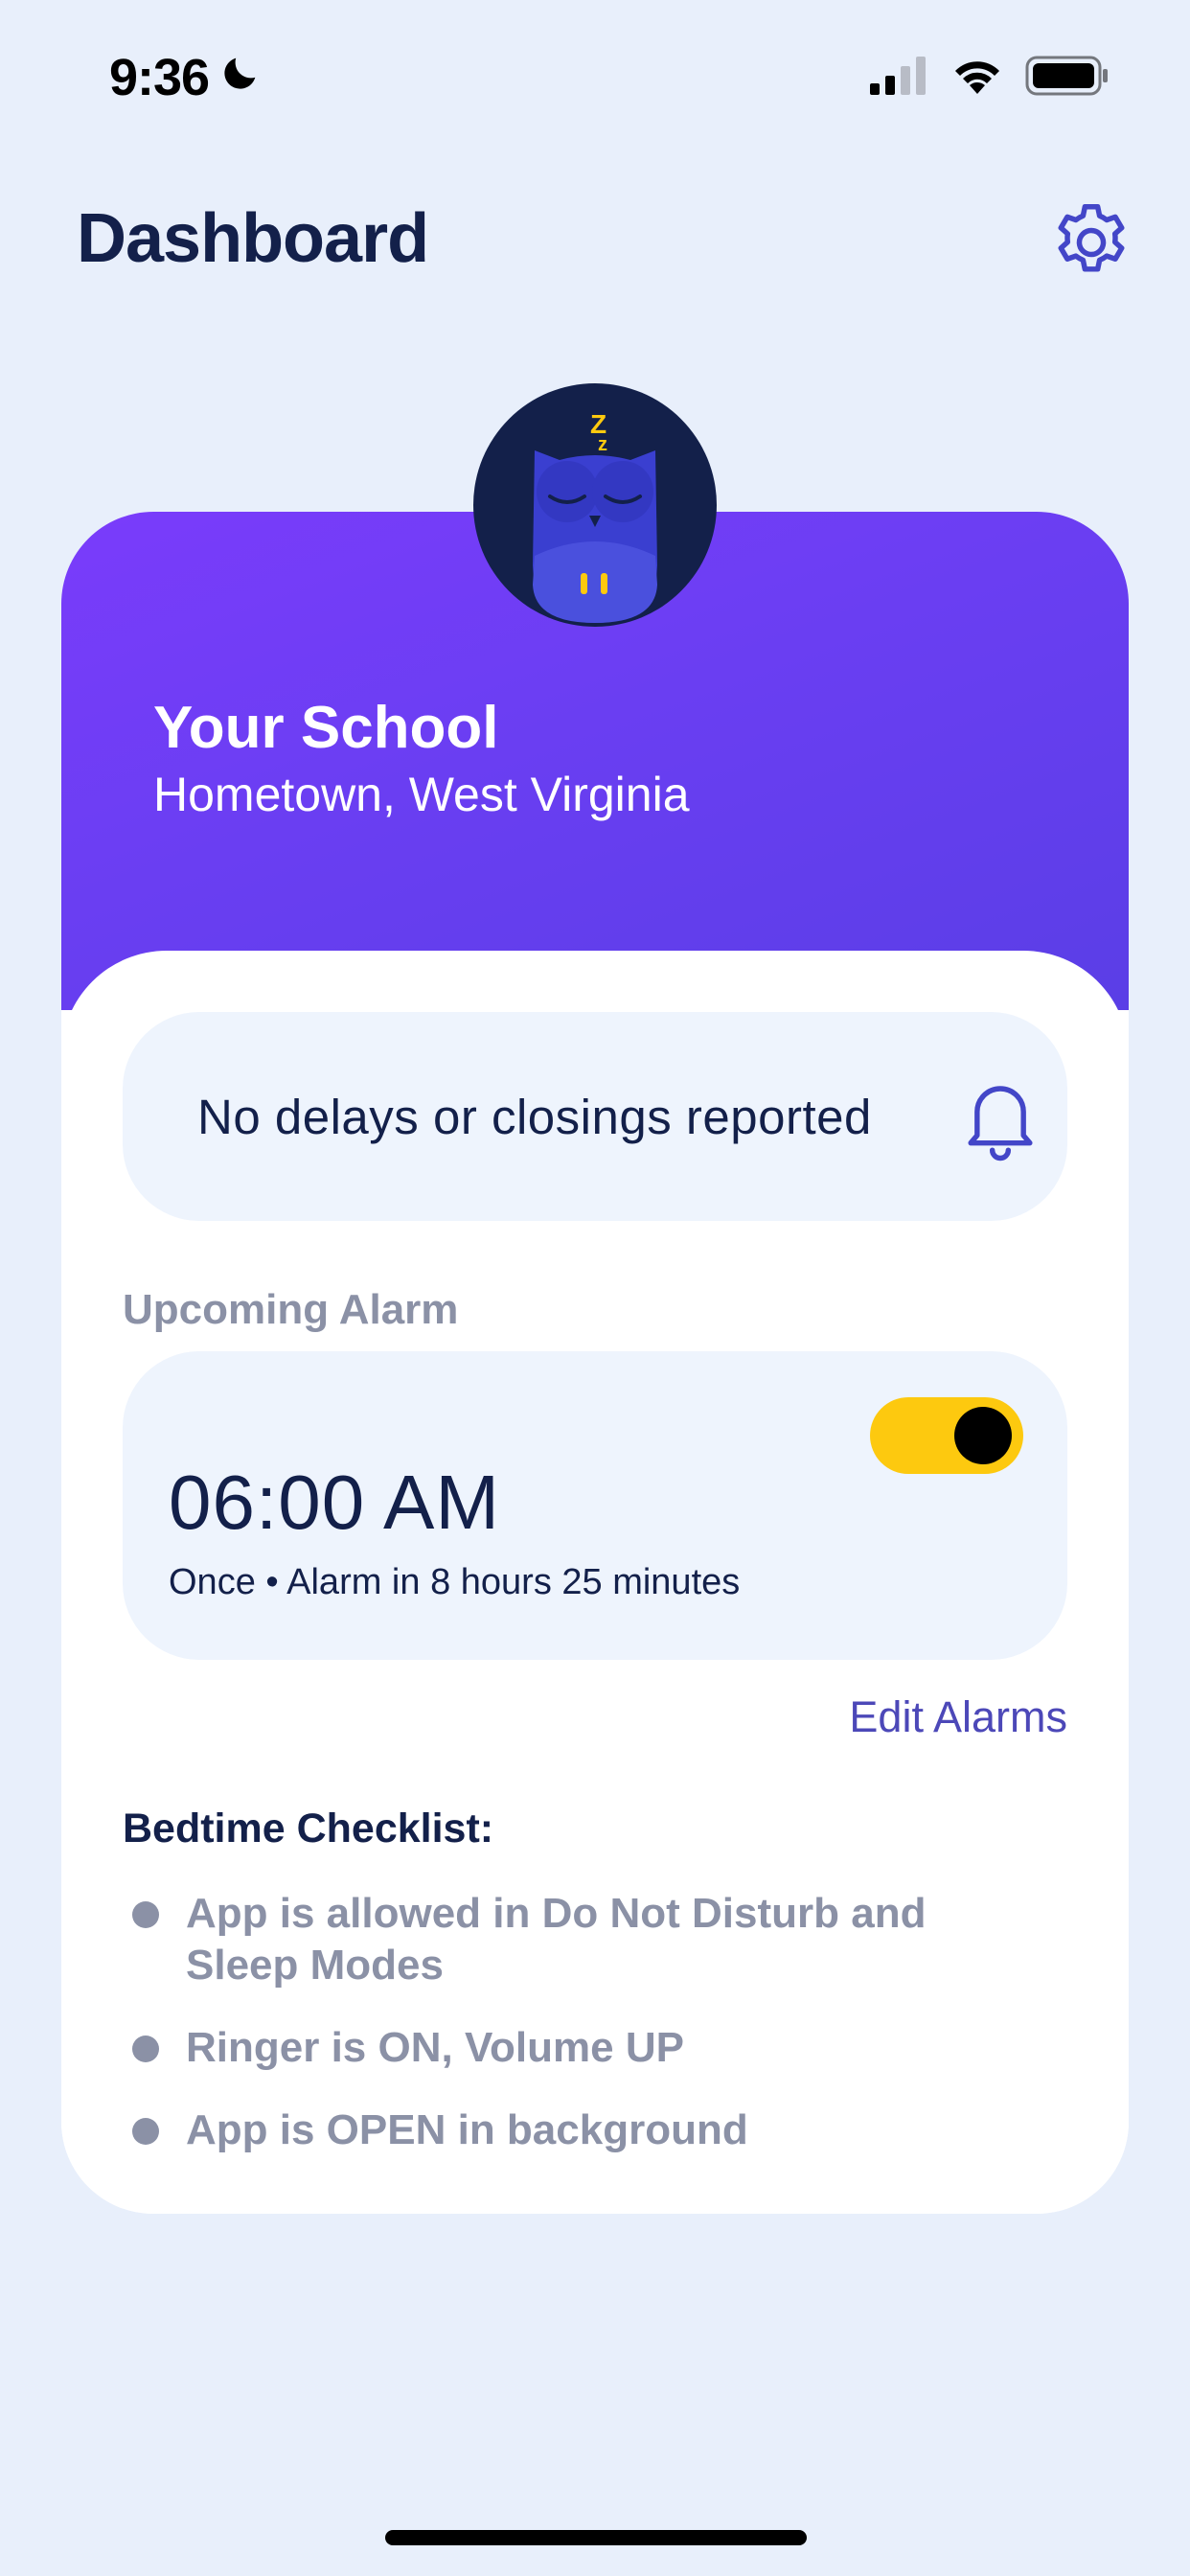 The width and height of the screenshot is (1190, 2576). What do you see at coordinates (291, 1309) in the screenshot?
I see `upcoming-alarm-label: Upcoming Alarm` at bounding box center [291, 1309].